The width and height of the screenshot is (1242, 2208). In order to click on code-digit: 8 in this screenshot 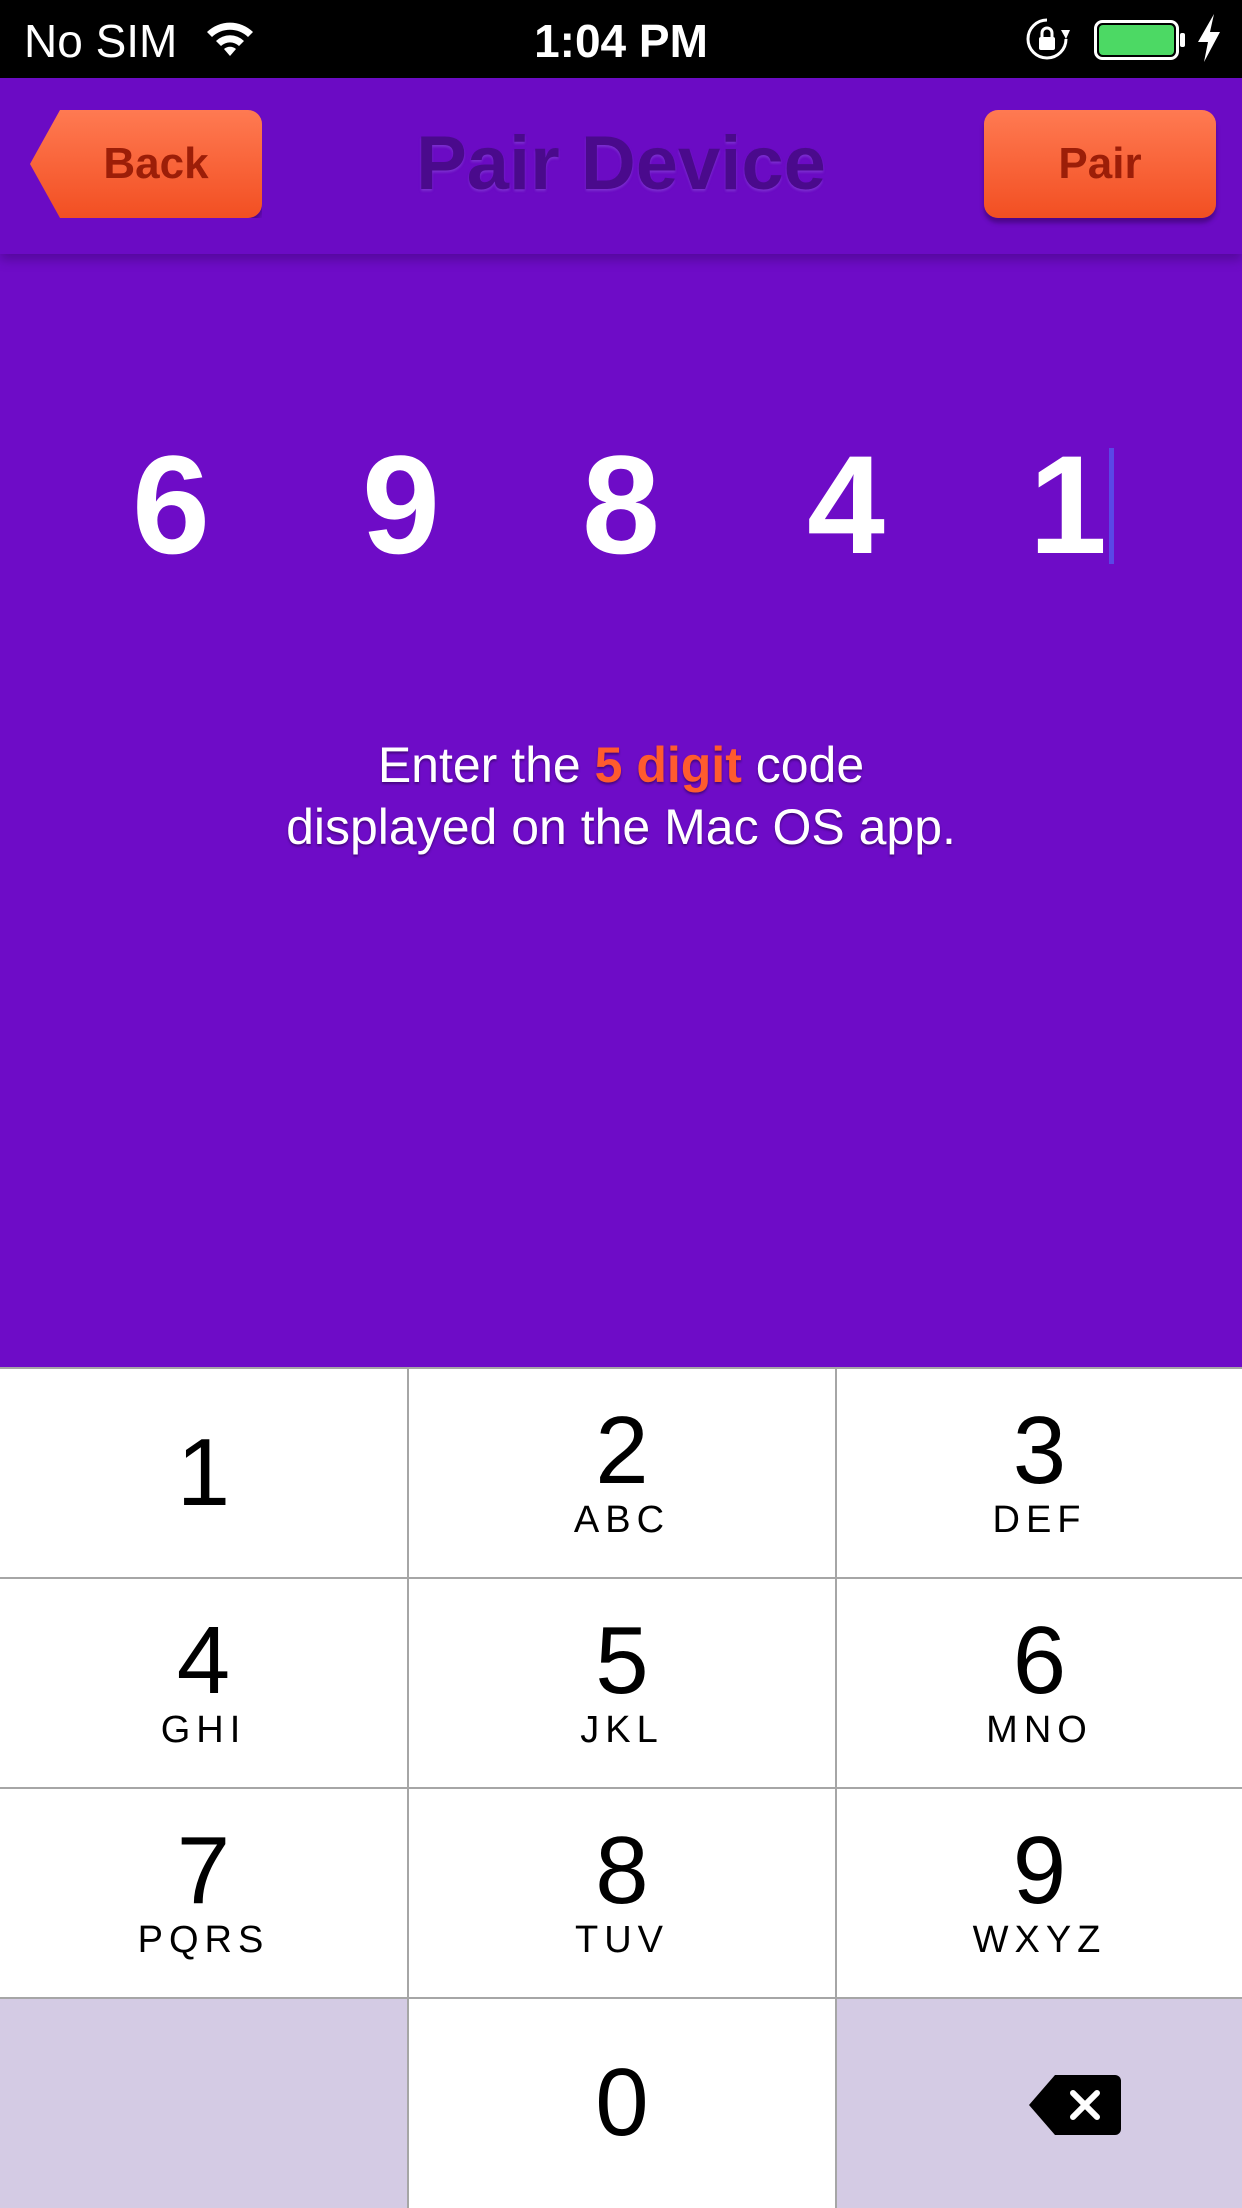, I will do `click(621, 504)`.